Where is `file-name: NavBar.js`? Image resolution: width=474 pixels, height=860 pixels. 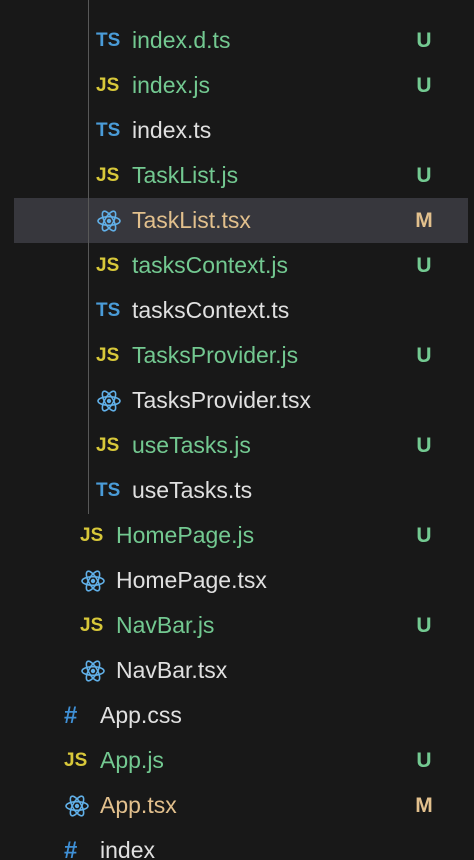
file-name: NavBar.js is located at coordinates (165, 625).